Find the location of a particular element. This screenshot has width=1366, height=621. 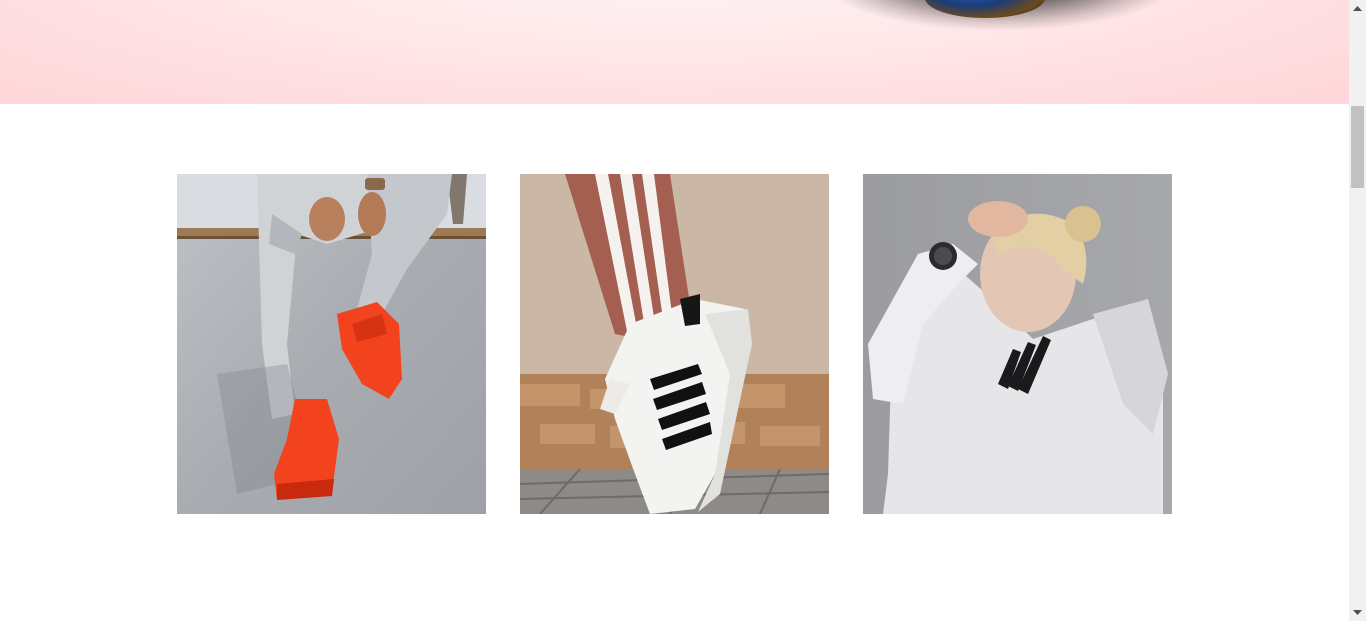

gallery-image-woman-hoodie is located at coordinates (1017, 344).